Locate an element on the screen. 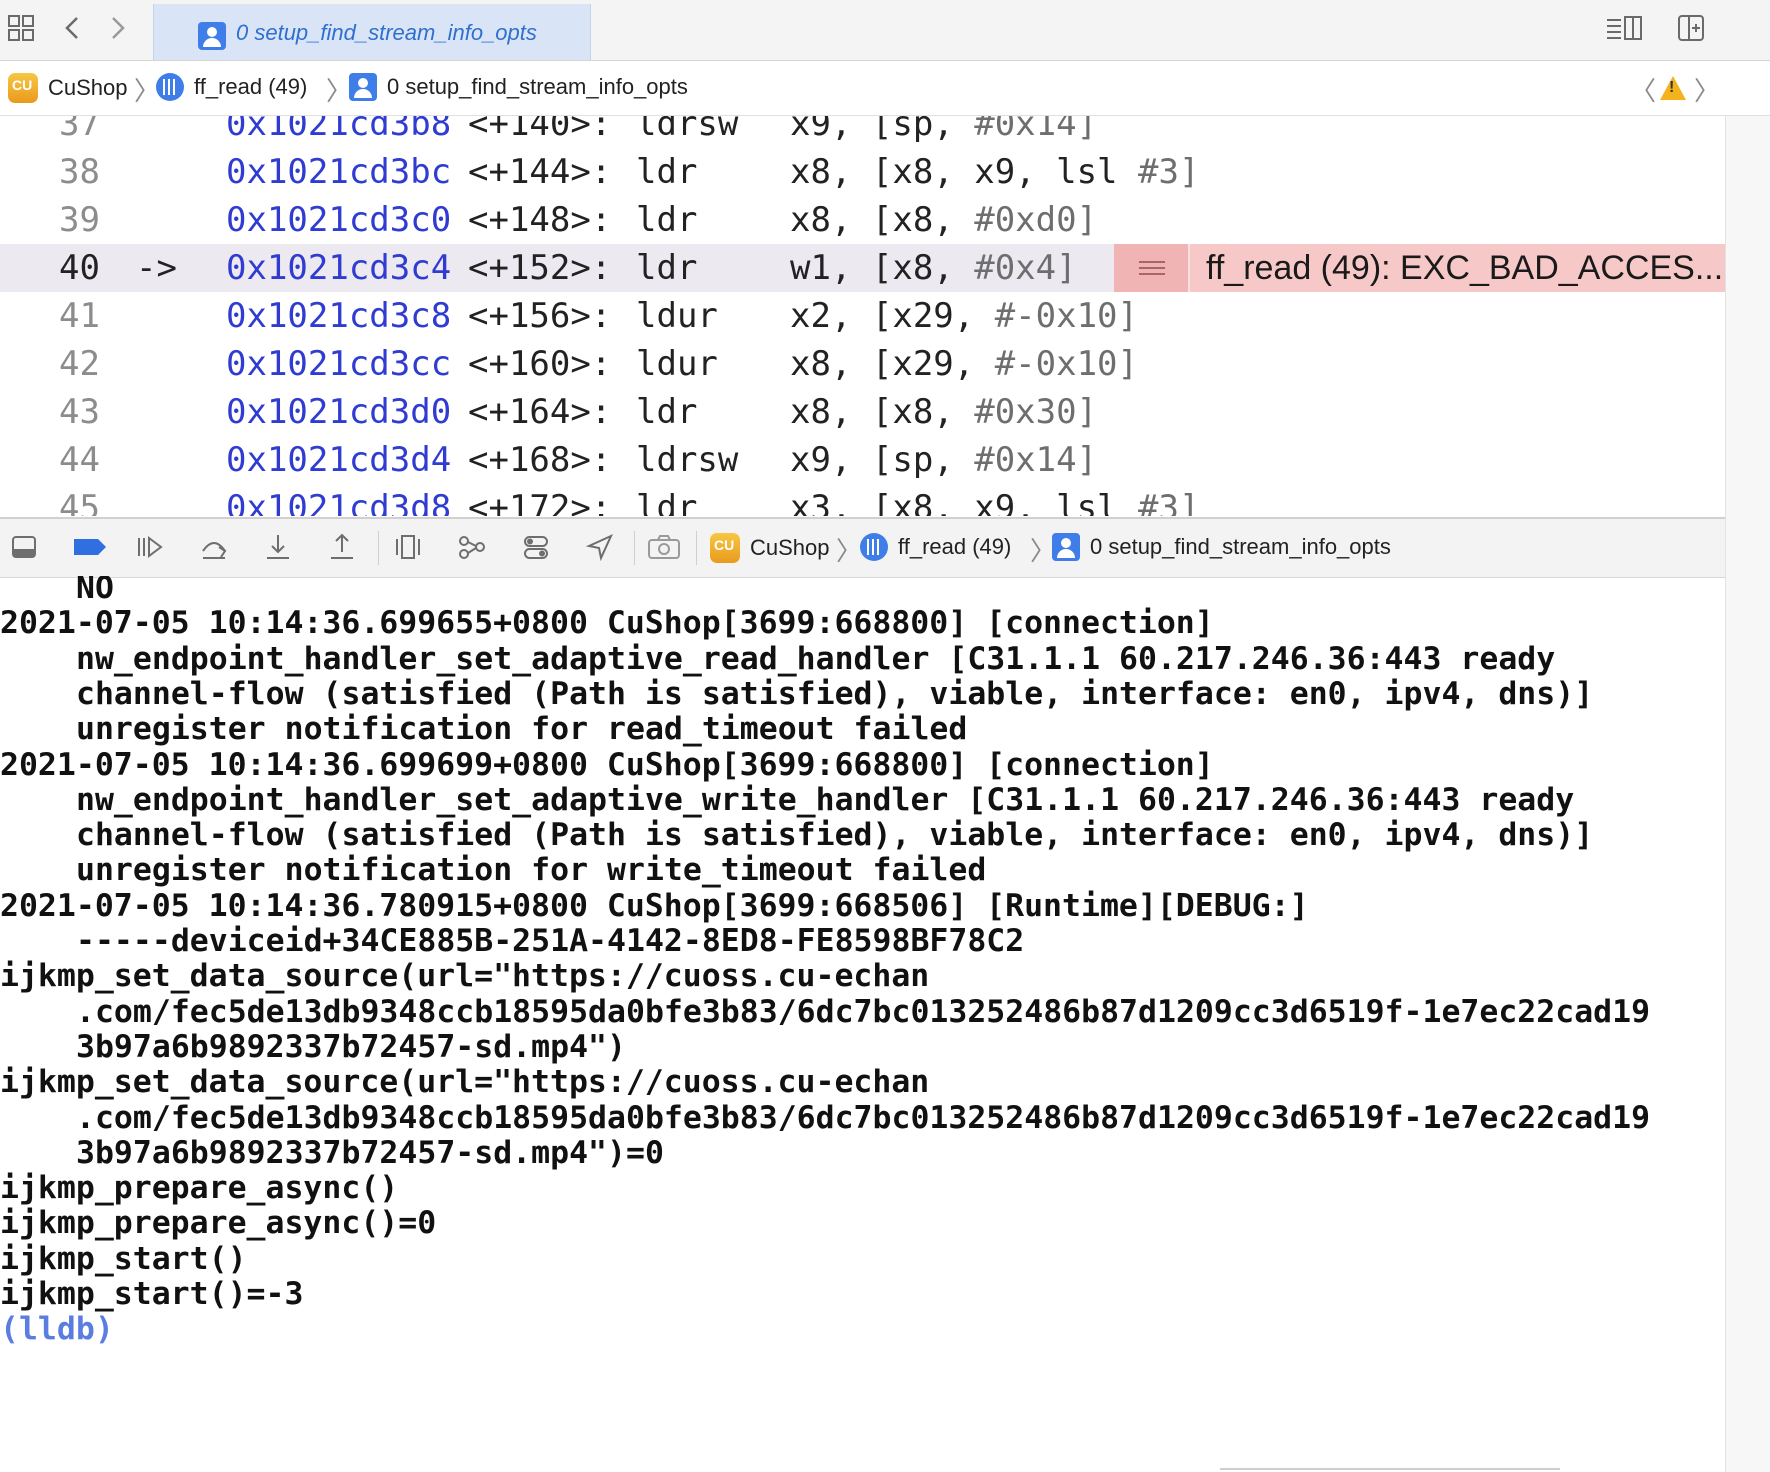  step-over-icon is located at coordinates (214, 548).